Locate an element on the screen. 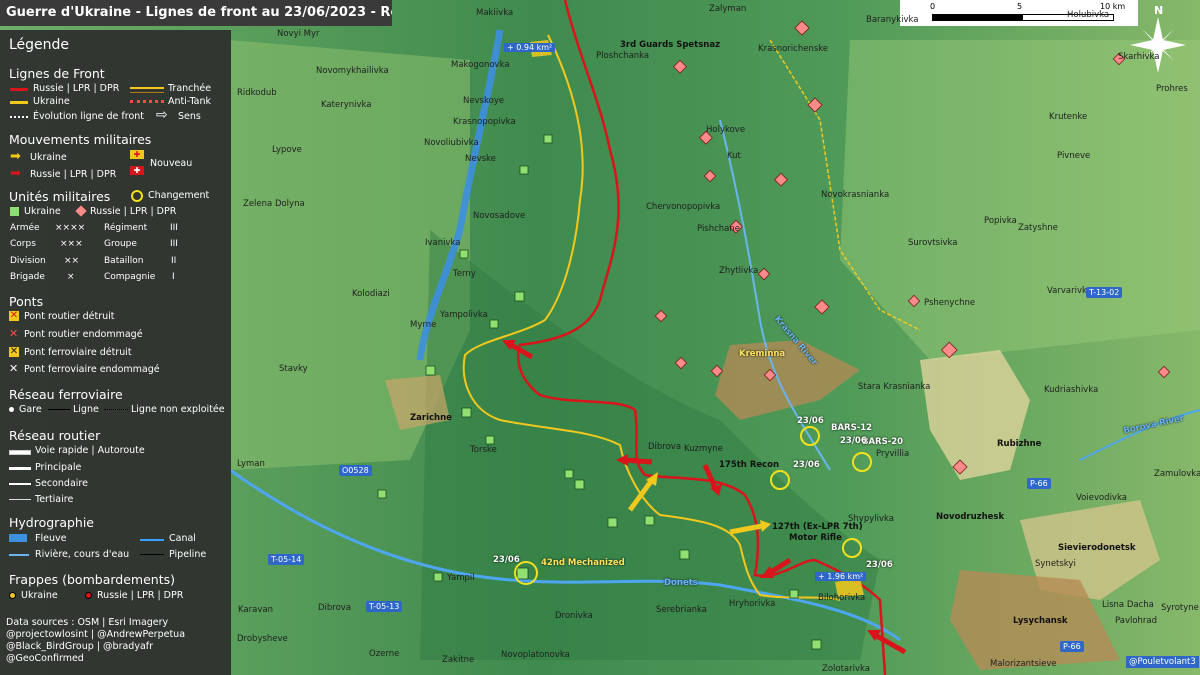 The height and width of the screenshot is (675, 1200). place-label: Chervonopopivka is located at coordinates (683, 207).